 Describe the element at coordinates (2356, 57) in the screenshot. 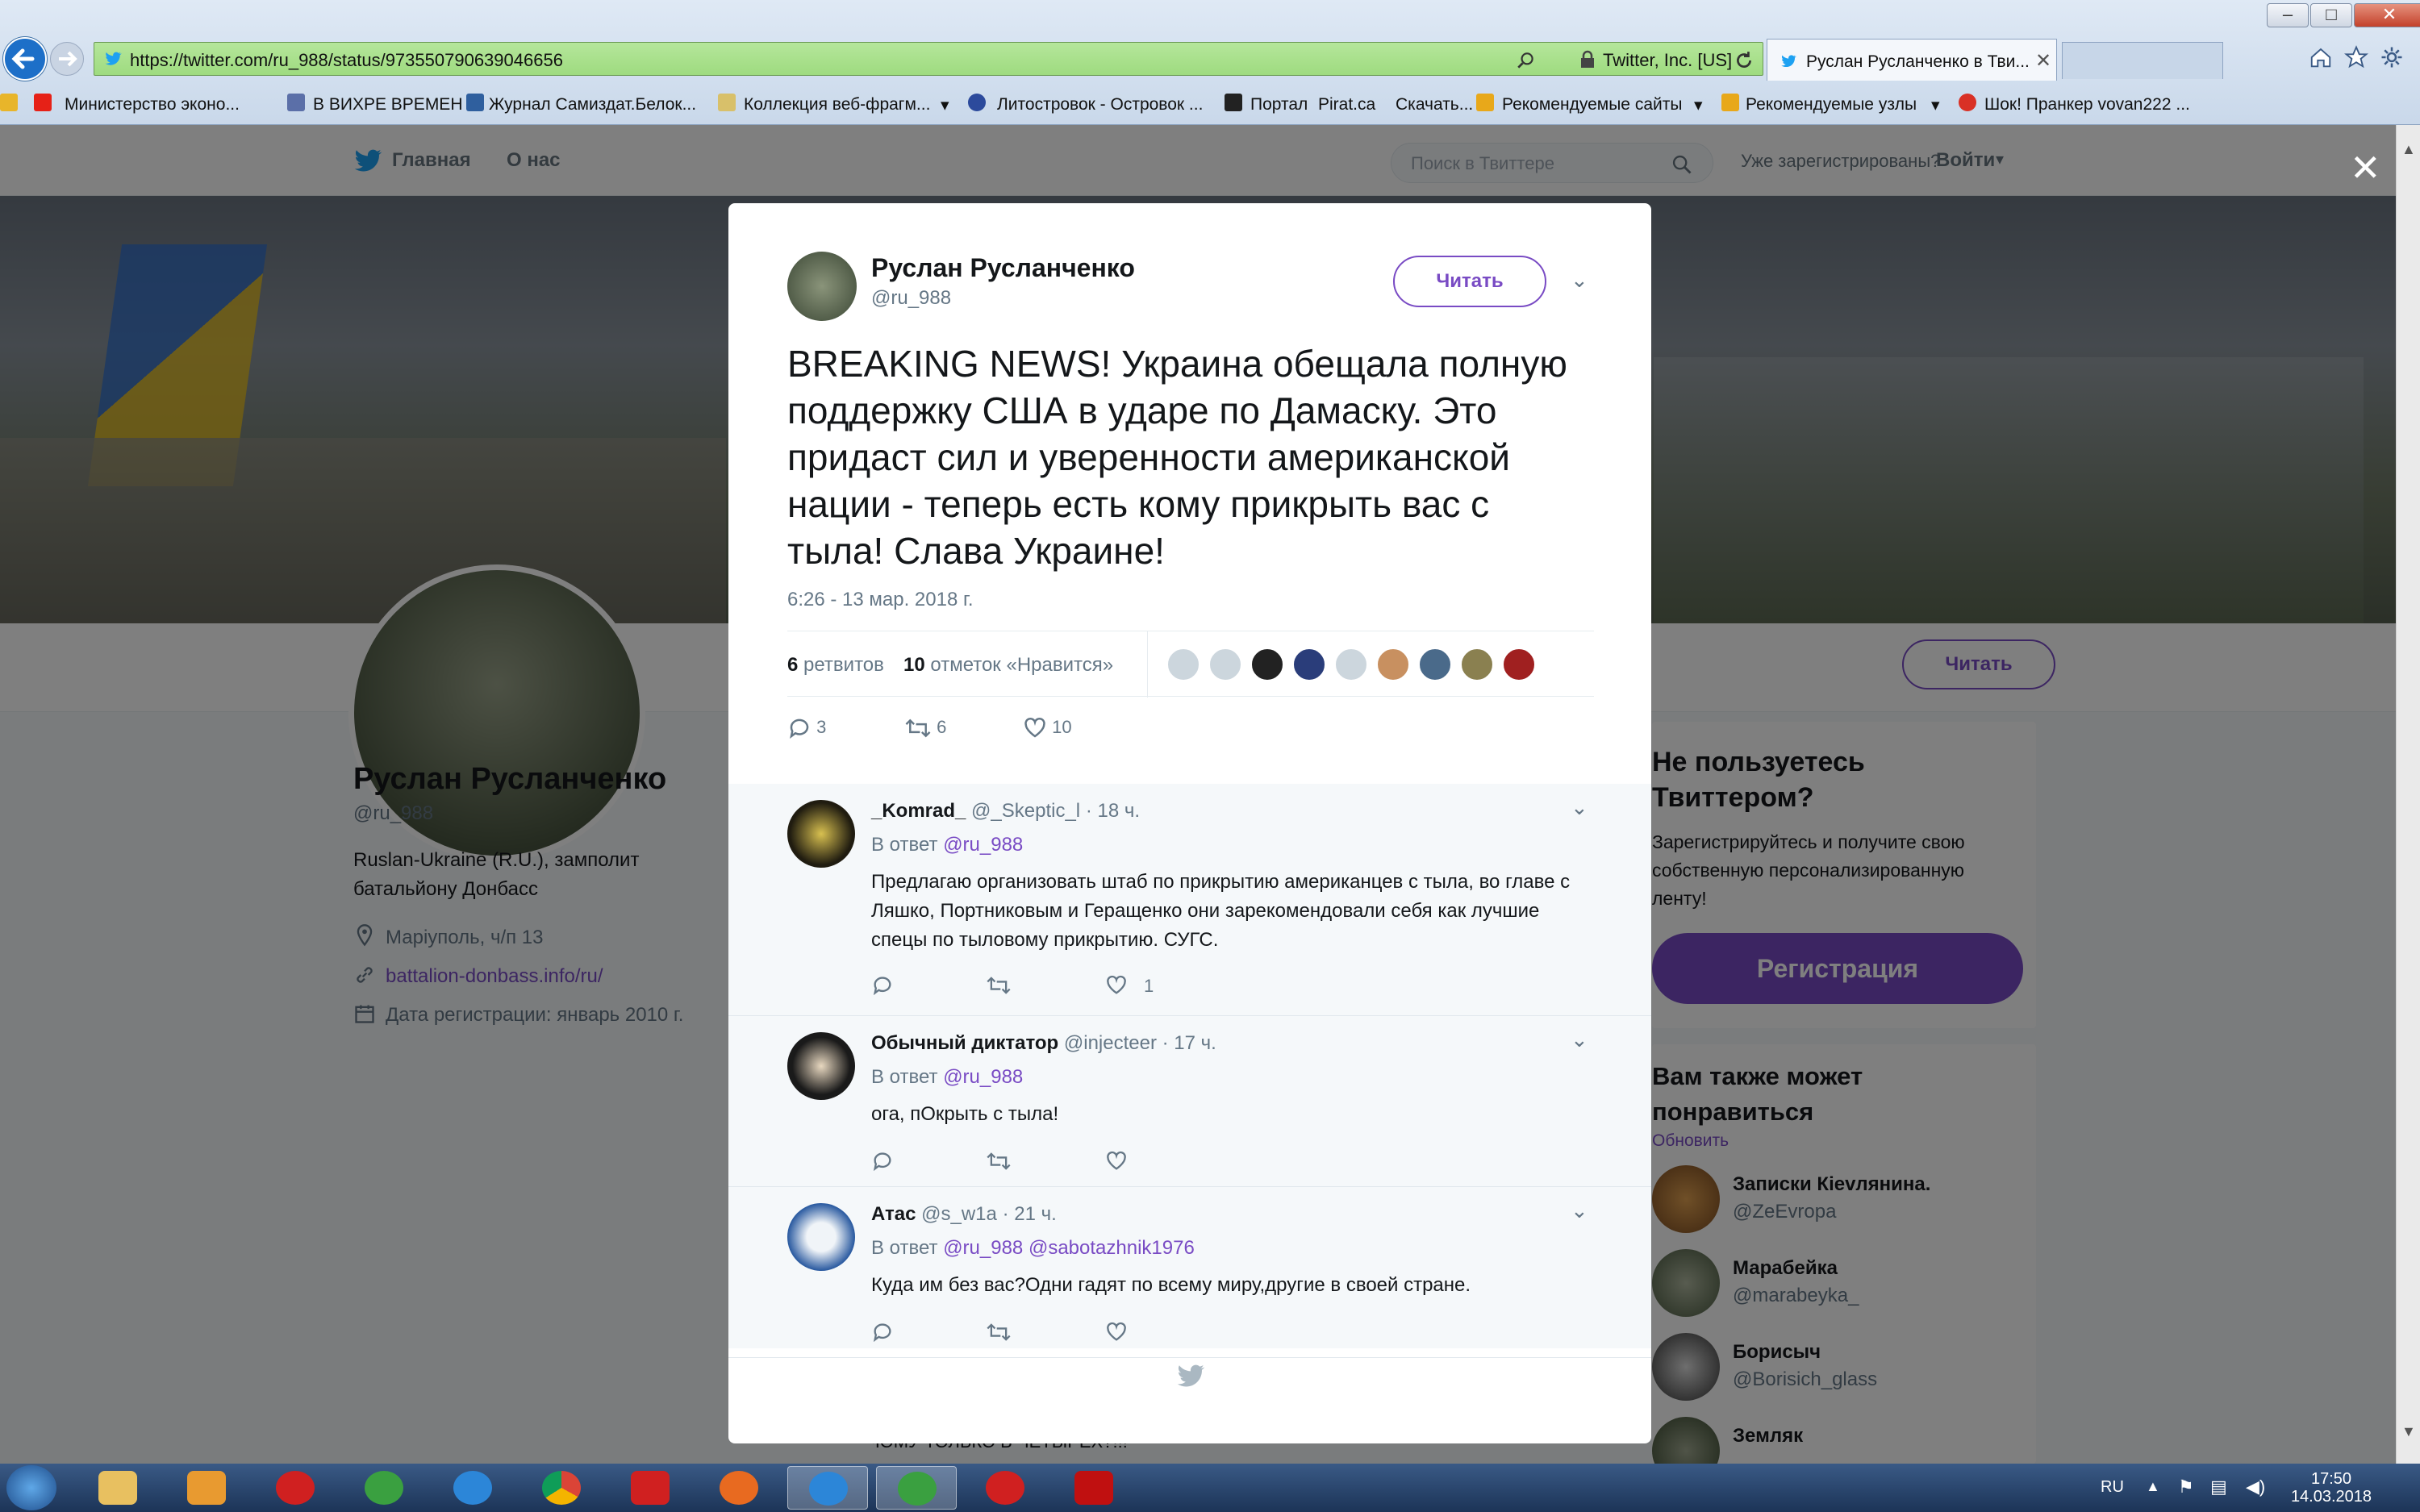

I see `favorites-star-icon` at that location.